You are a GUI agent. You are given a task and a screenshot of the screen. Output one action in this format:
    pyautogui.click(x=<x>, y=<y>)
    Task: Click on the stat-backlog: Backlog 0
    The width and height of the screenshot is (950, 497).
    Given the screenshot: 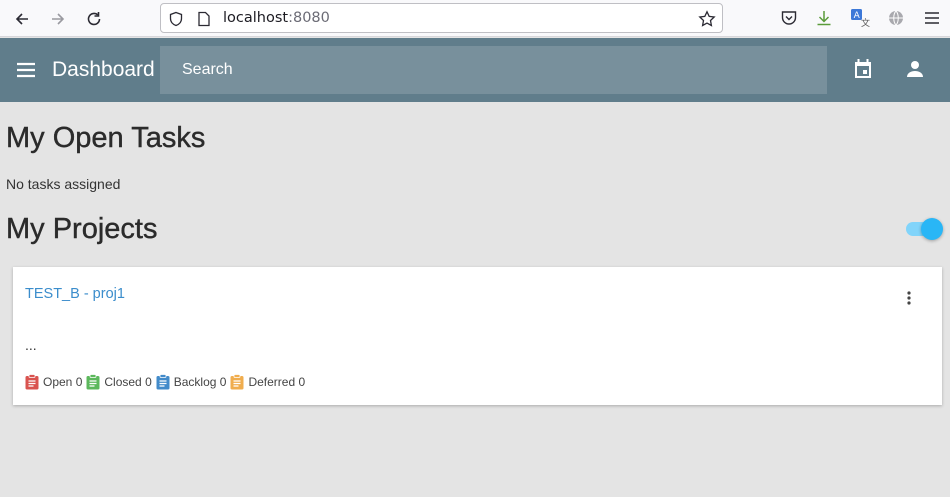 What is the action you would take?
    pyautogui.click(x=191, y=382)
    